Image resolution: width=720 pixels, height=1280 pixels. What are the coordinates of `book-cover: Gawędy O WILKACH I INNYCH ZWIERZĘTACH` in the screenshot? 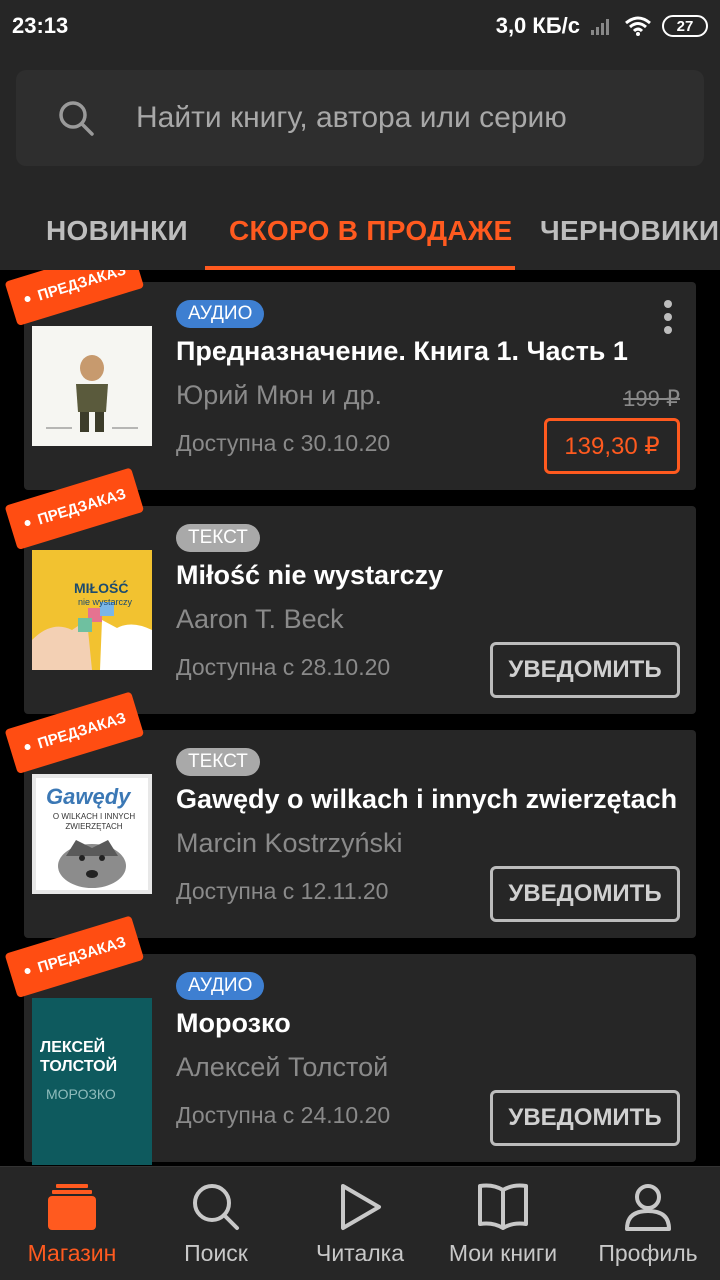 It's located at (92, 834).